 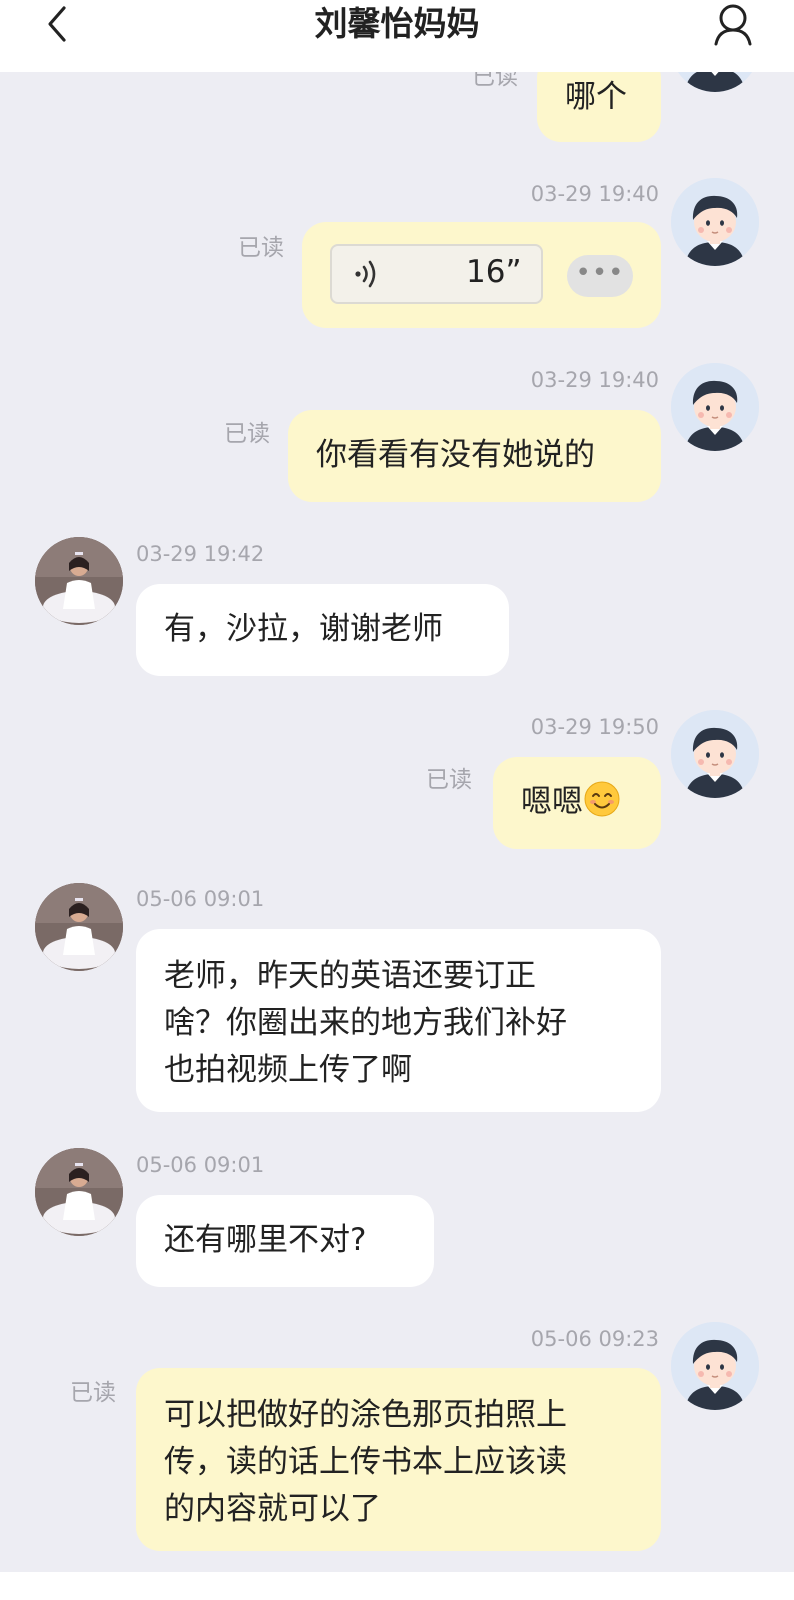 I want to click on message-text: 你看看有没有她说的, so click(x=455, y=455).